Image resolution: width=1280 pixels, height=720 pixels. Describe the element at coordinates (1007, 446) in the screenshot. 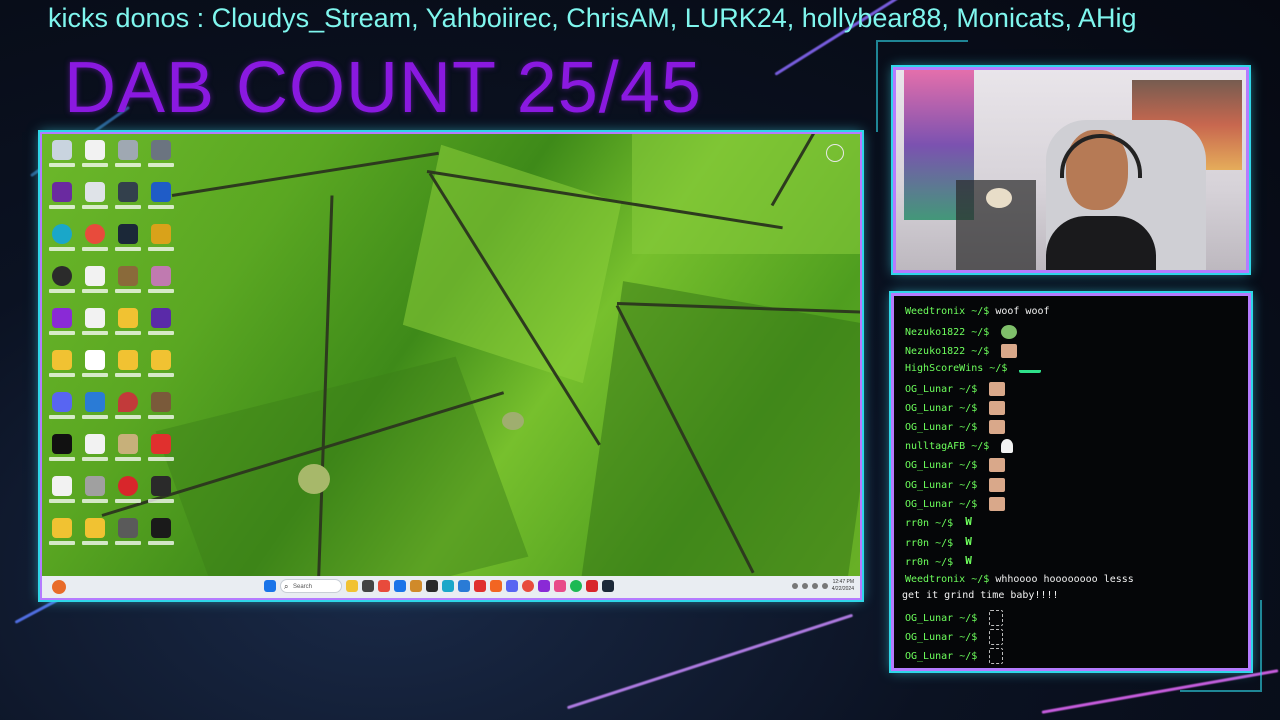

I see `ghost-emote` at that location.